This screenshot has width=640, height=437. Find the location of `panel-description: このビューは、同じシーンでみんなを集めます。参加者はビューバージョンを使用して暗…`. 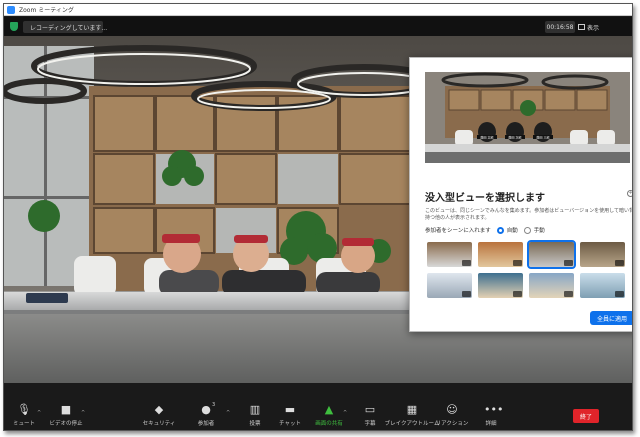

panel-description: このビューは、同じシーンでみんなを集めます。参加者はビューバージョンを使用して暗… is located at coordinates (529, 215).